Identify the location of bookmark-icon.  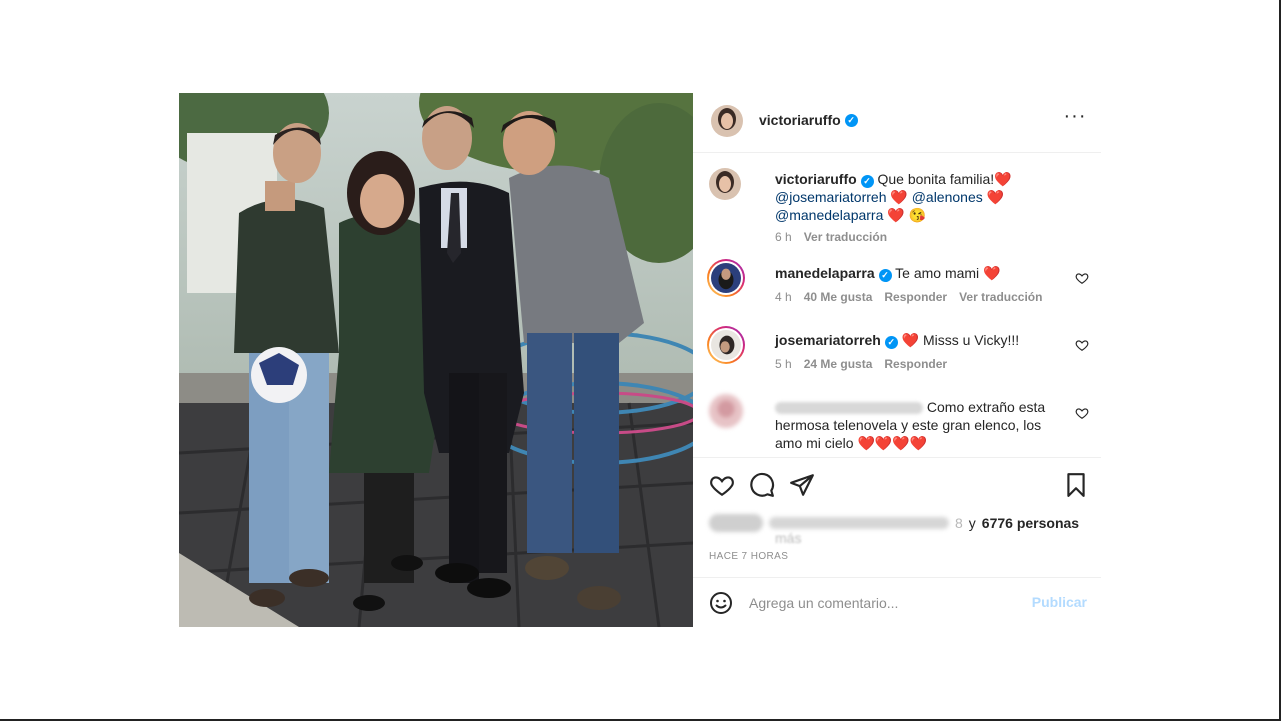
(1076, 485).